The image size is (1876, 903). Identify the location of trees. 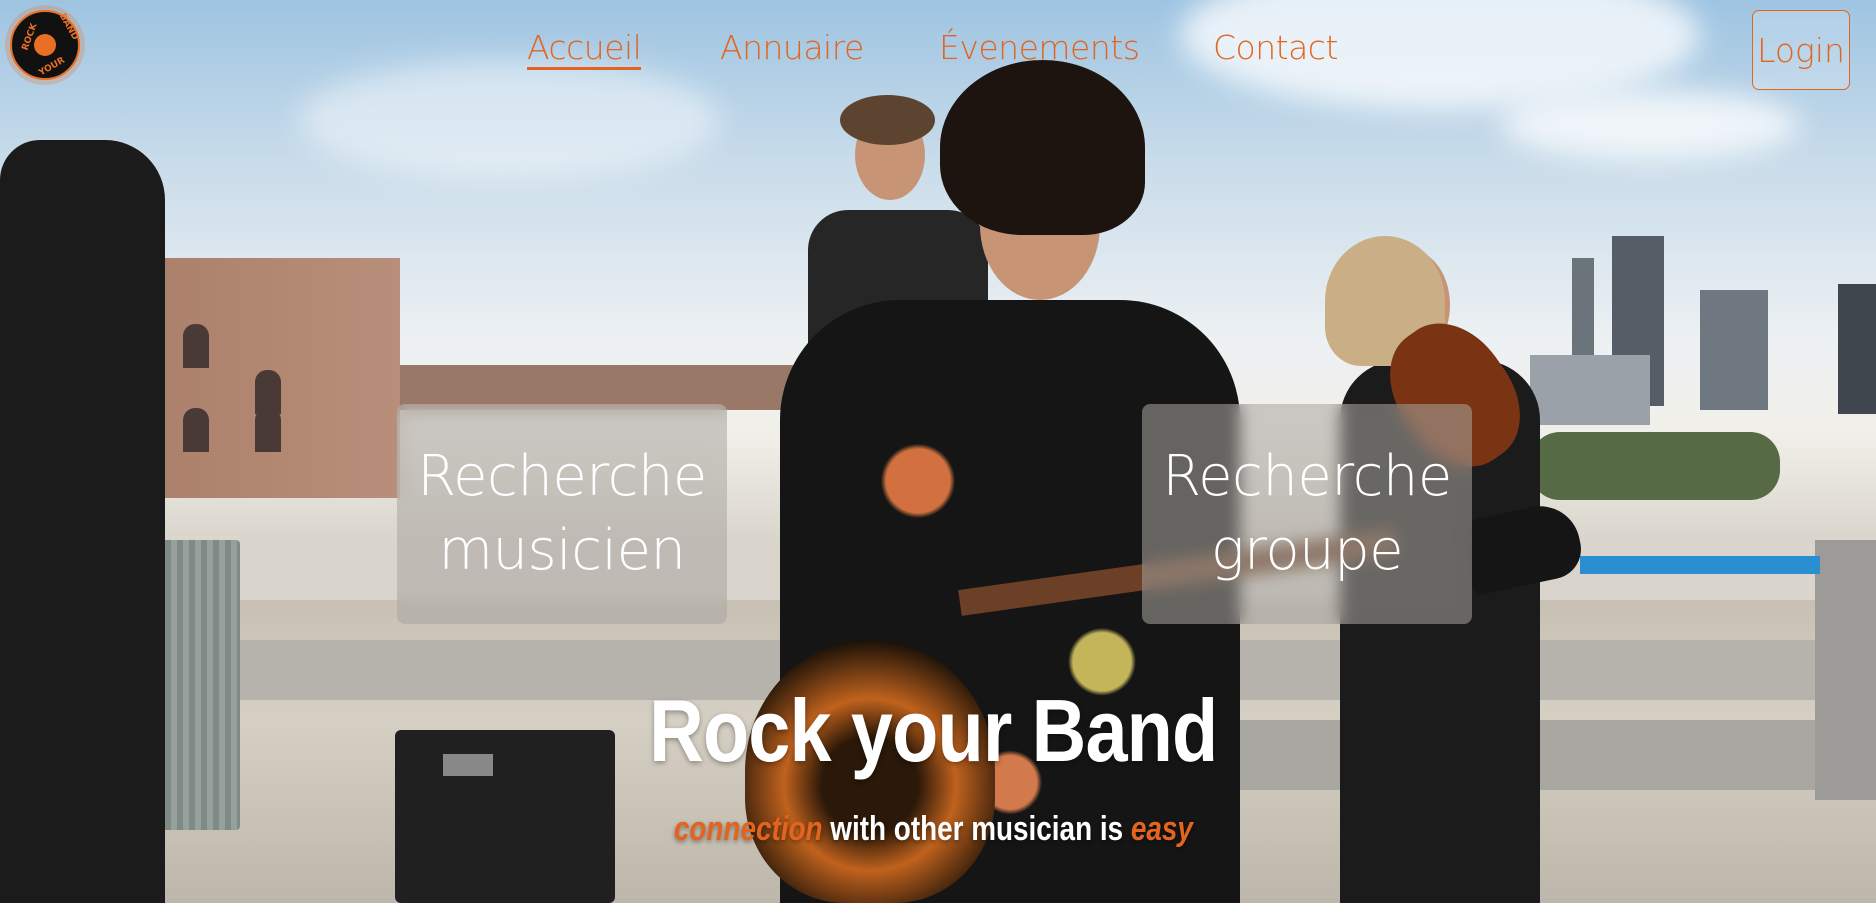
(1655, 466).